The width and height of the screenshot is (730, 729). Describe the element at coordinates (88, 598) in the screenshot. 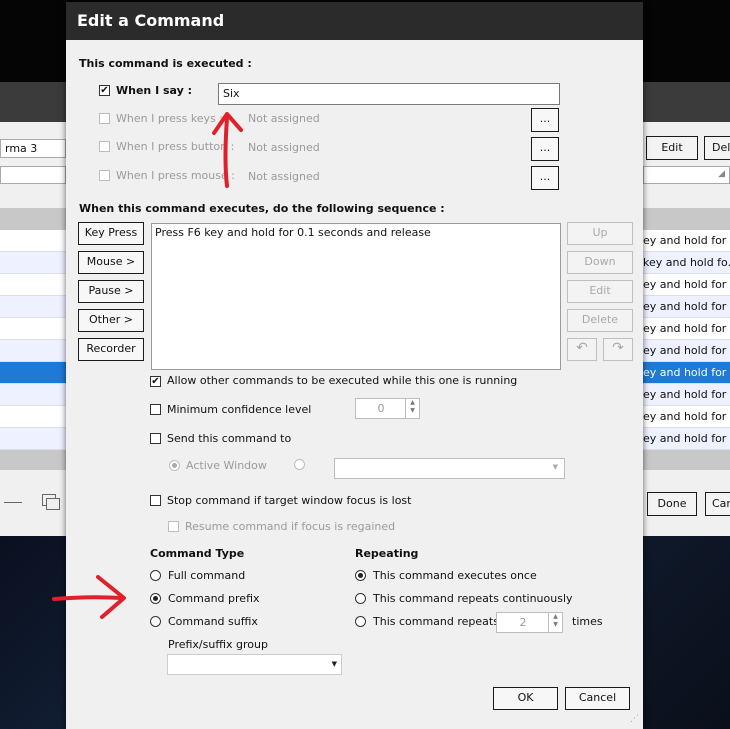

I see `red-arrow-right-icon` at that location.